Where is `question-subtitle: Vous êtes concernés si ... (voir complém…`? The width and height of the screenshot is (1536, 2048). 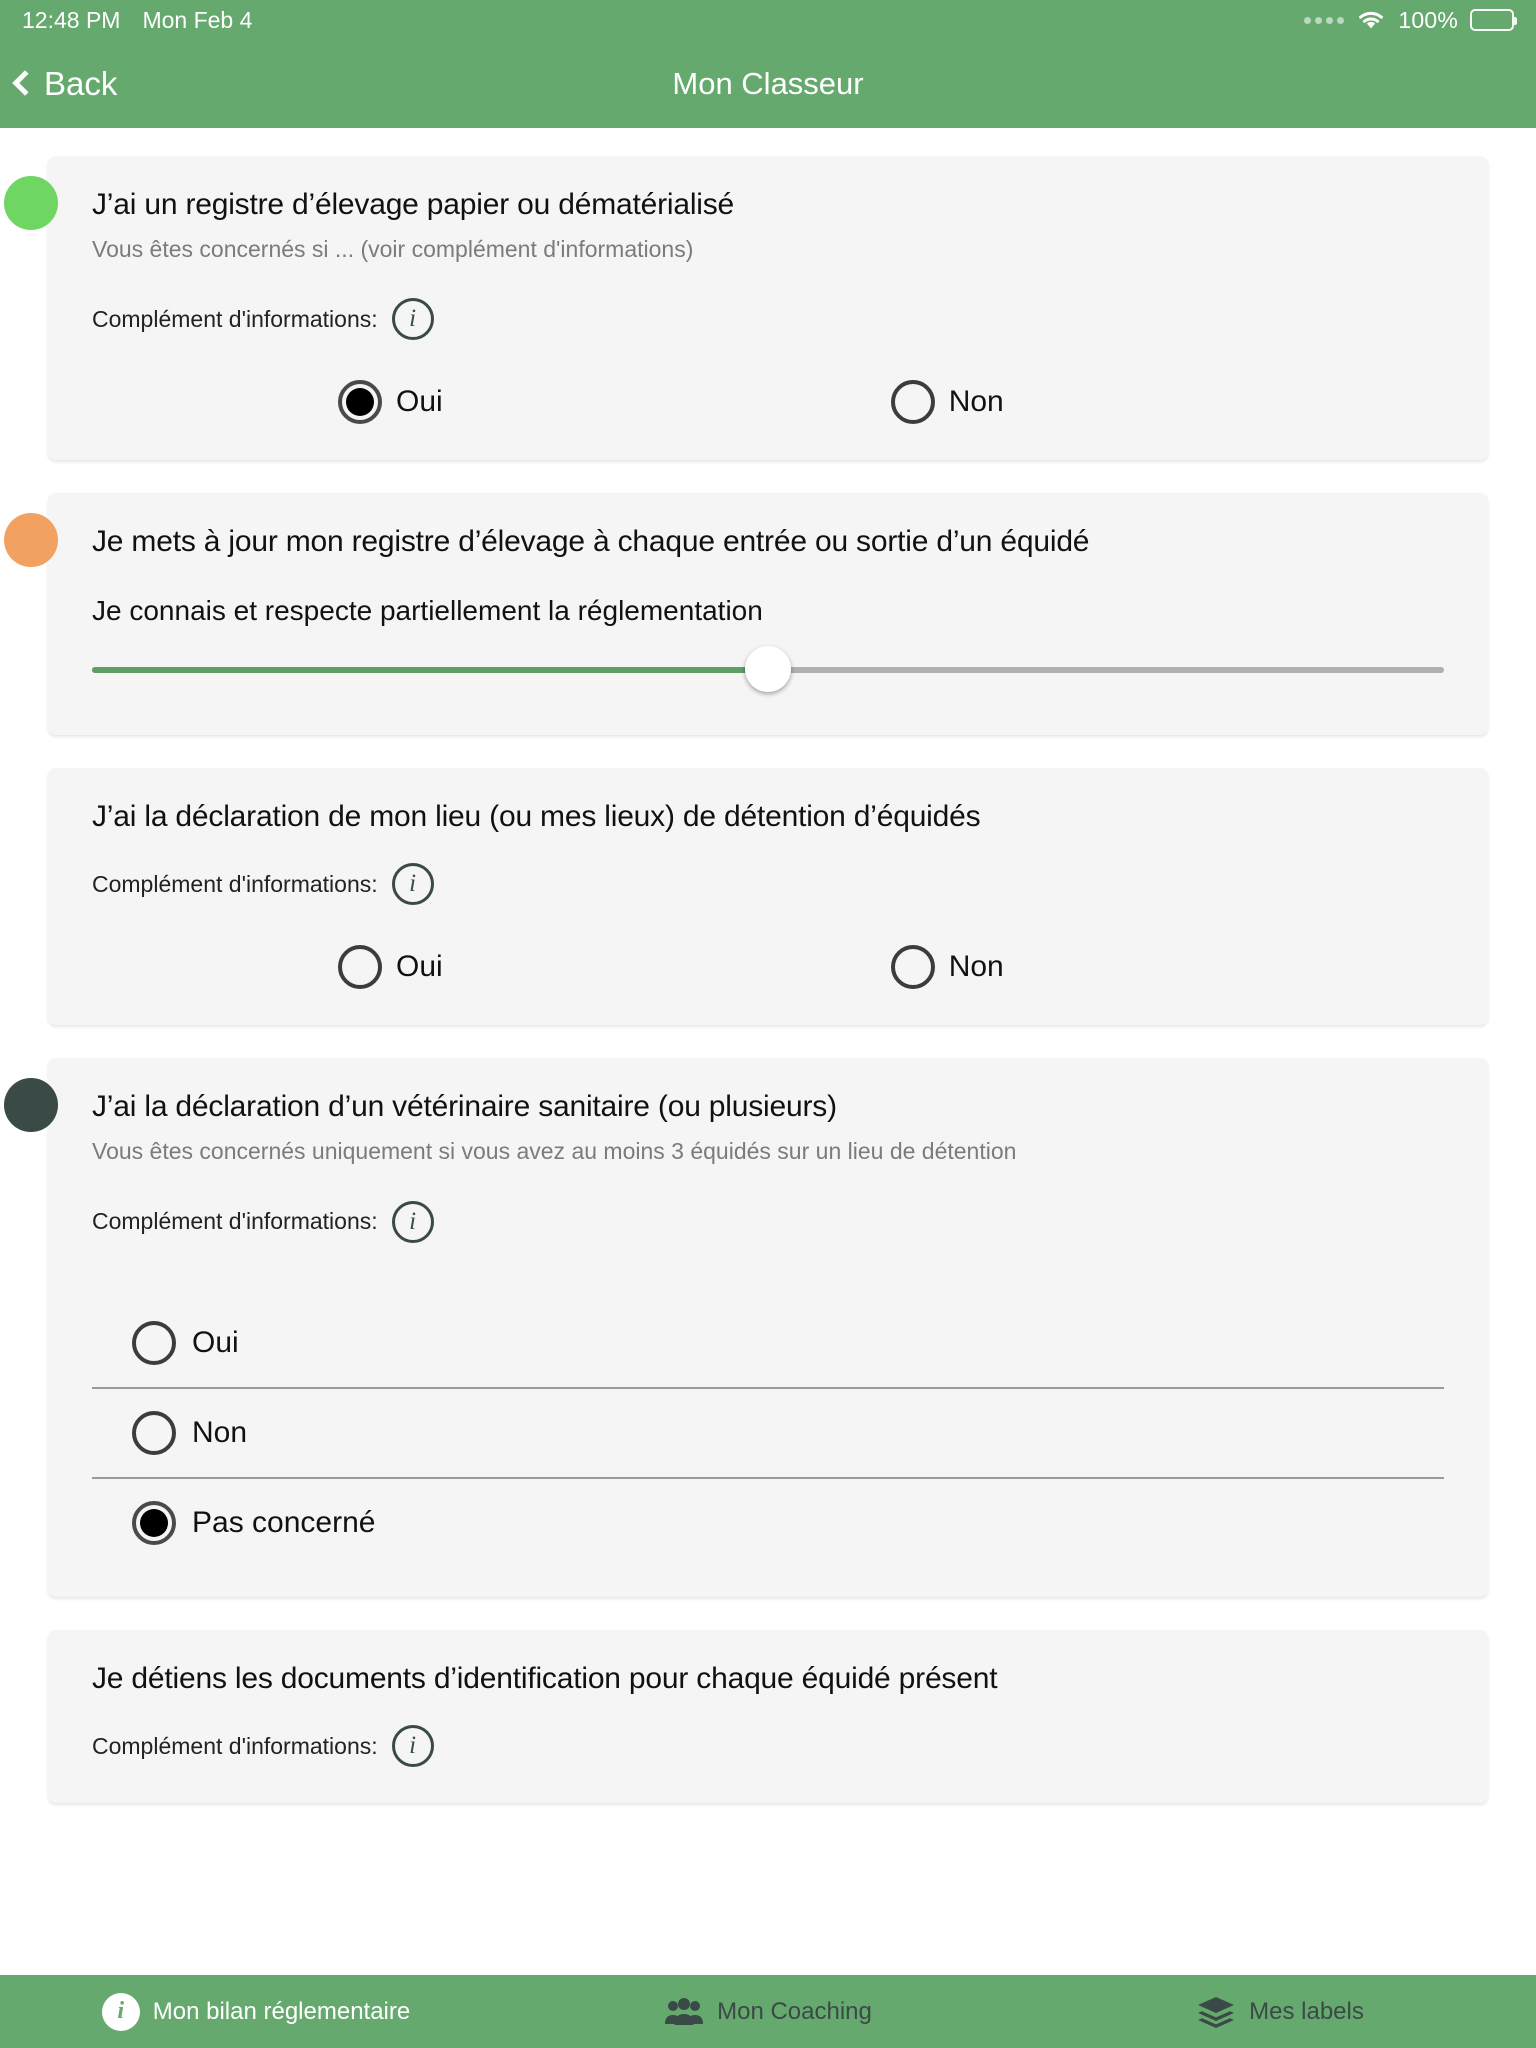 question-subtitle: Vous êtes concernés si ... (voir complém… is located at coordinates (393, 248).